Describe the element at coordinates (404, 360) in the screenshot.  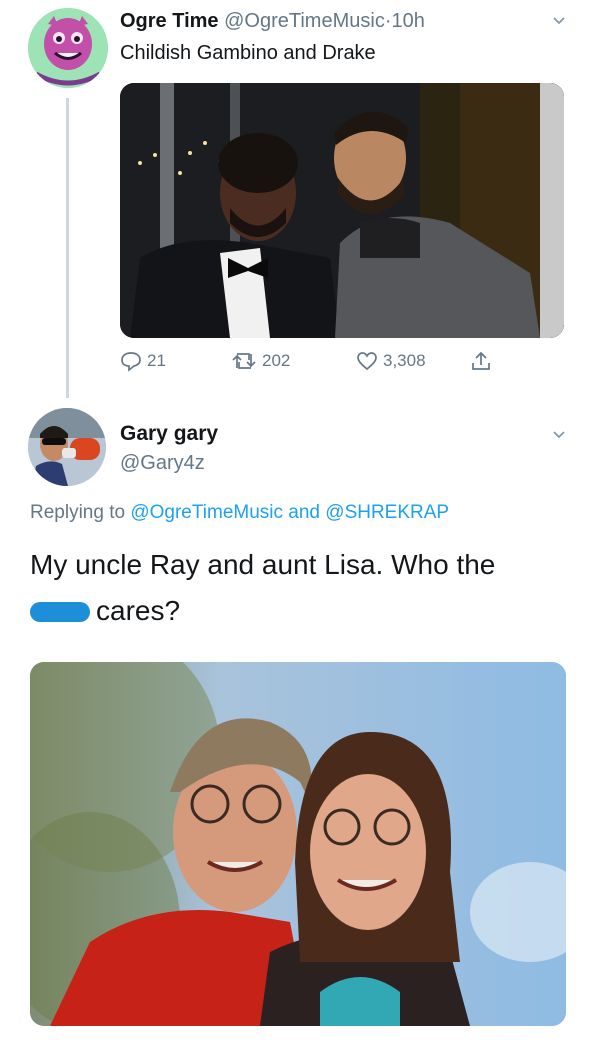
I see `like-count: 3,308` at that location.